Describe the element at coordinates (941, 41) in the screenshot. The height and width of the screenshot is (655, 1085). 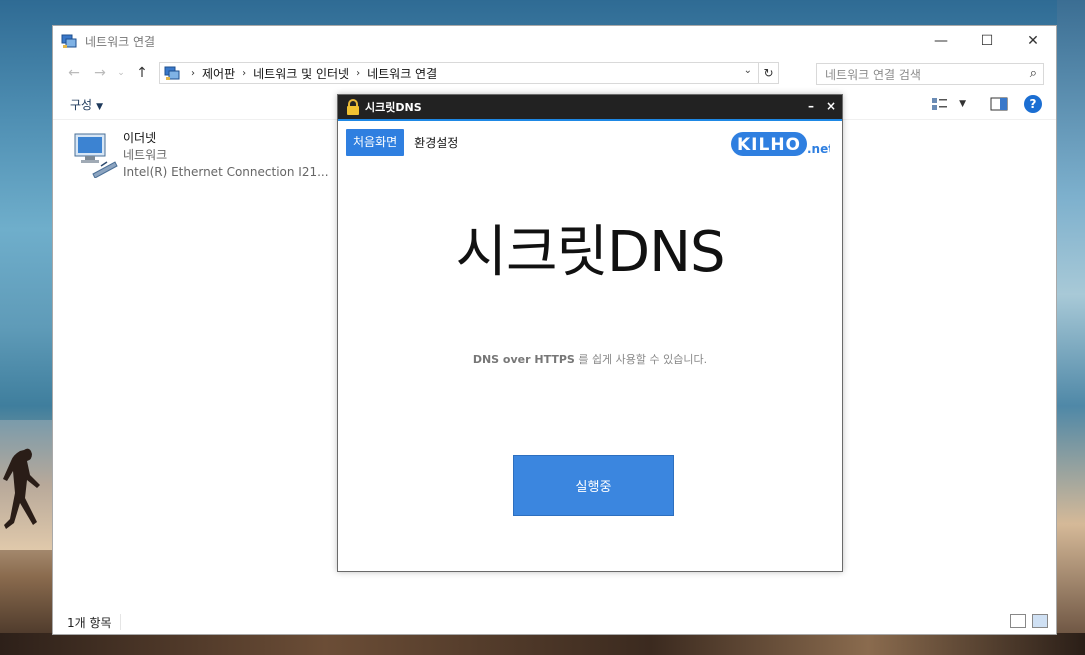
I see `minimize-button: —` at that location.